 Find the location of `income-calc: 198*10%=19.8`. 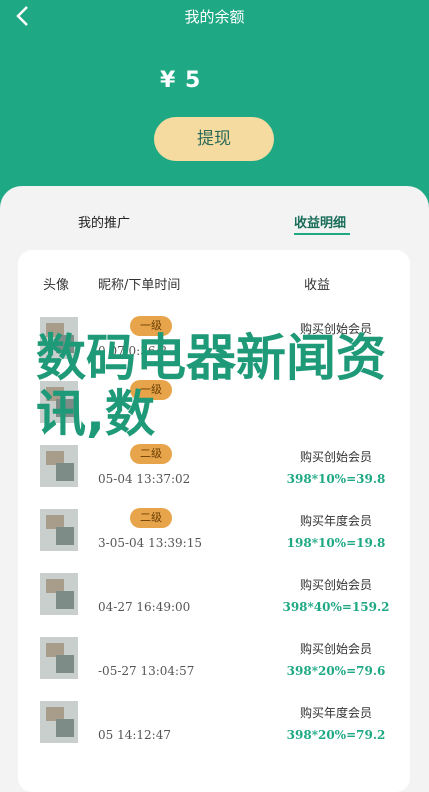

income-calc: 198*10%=19.8 is located at coordinates (336, 543).